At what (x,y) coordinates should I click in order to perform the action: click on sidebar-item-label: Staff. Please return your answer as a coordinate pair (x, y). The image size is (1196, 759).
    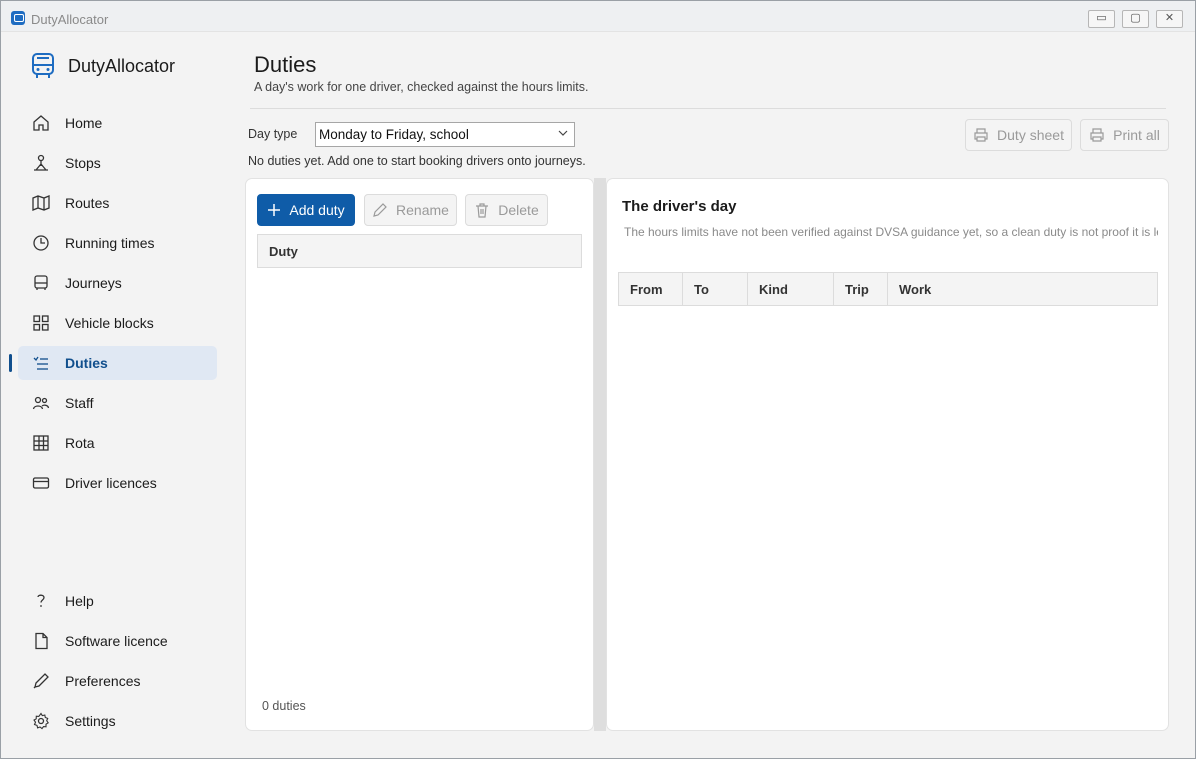
    Looking at the image, I should click on (79, 403).